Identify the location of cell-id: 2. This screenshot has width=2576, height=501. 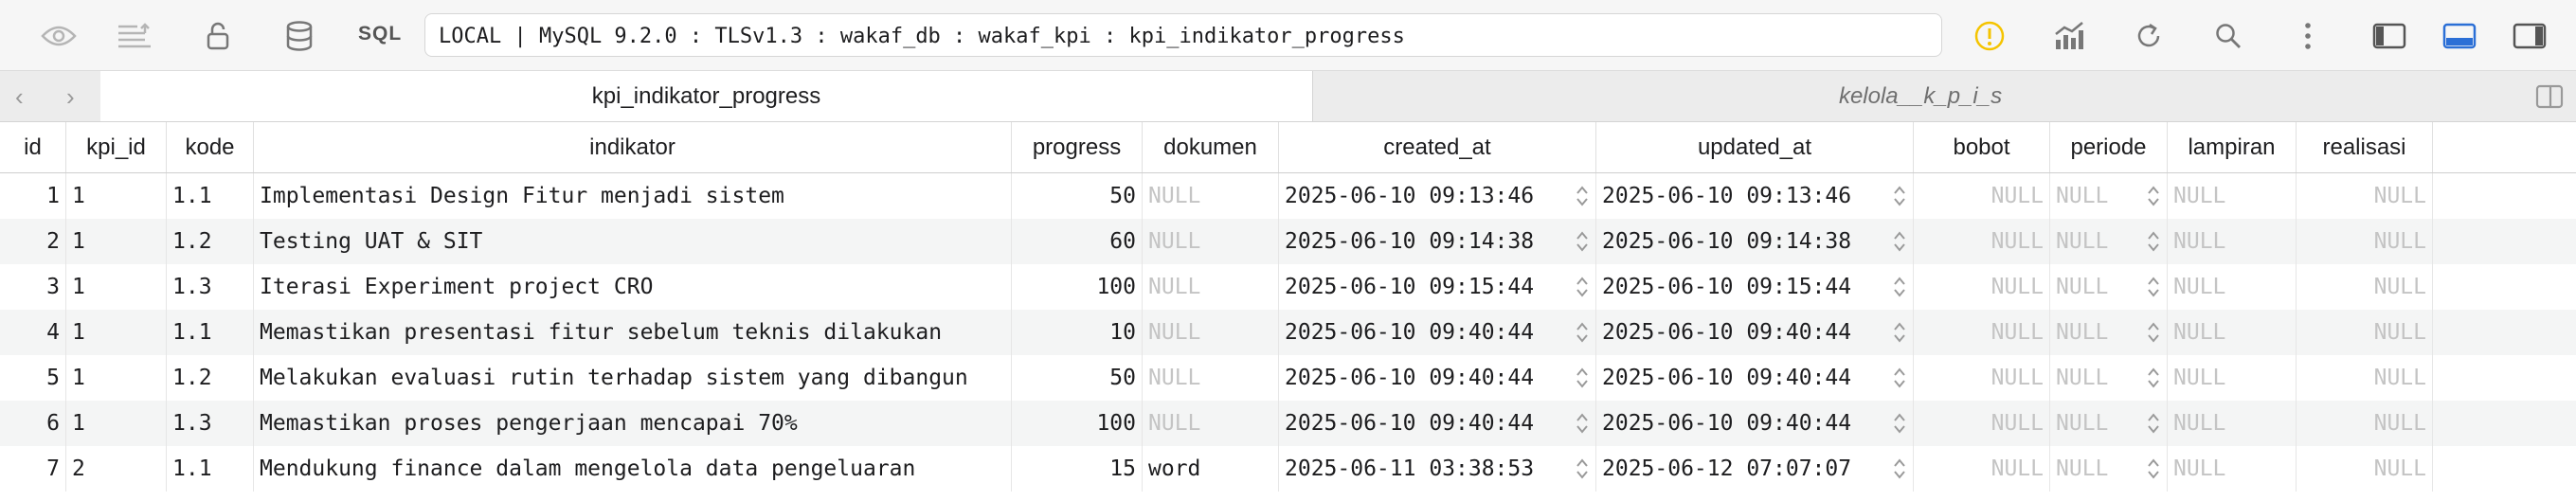
(33, 241).